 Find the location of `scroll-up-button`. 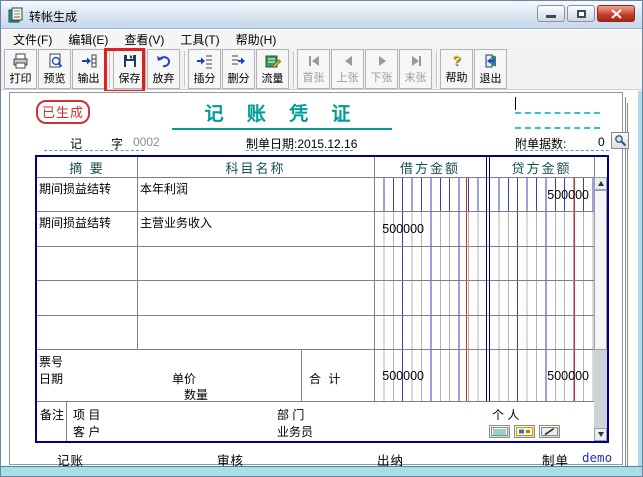

scroll-up-button is located at coordinates (600, 183).